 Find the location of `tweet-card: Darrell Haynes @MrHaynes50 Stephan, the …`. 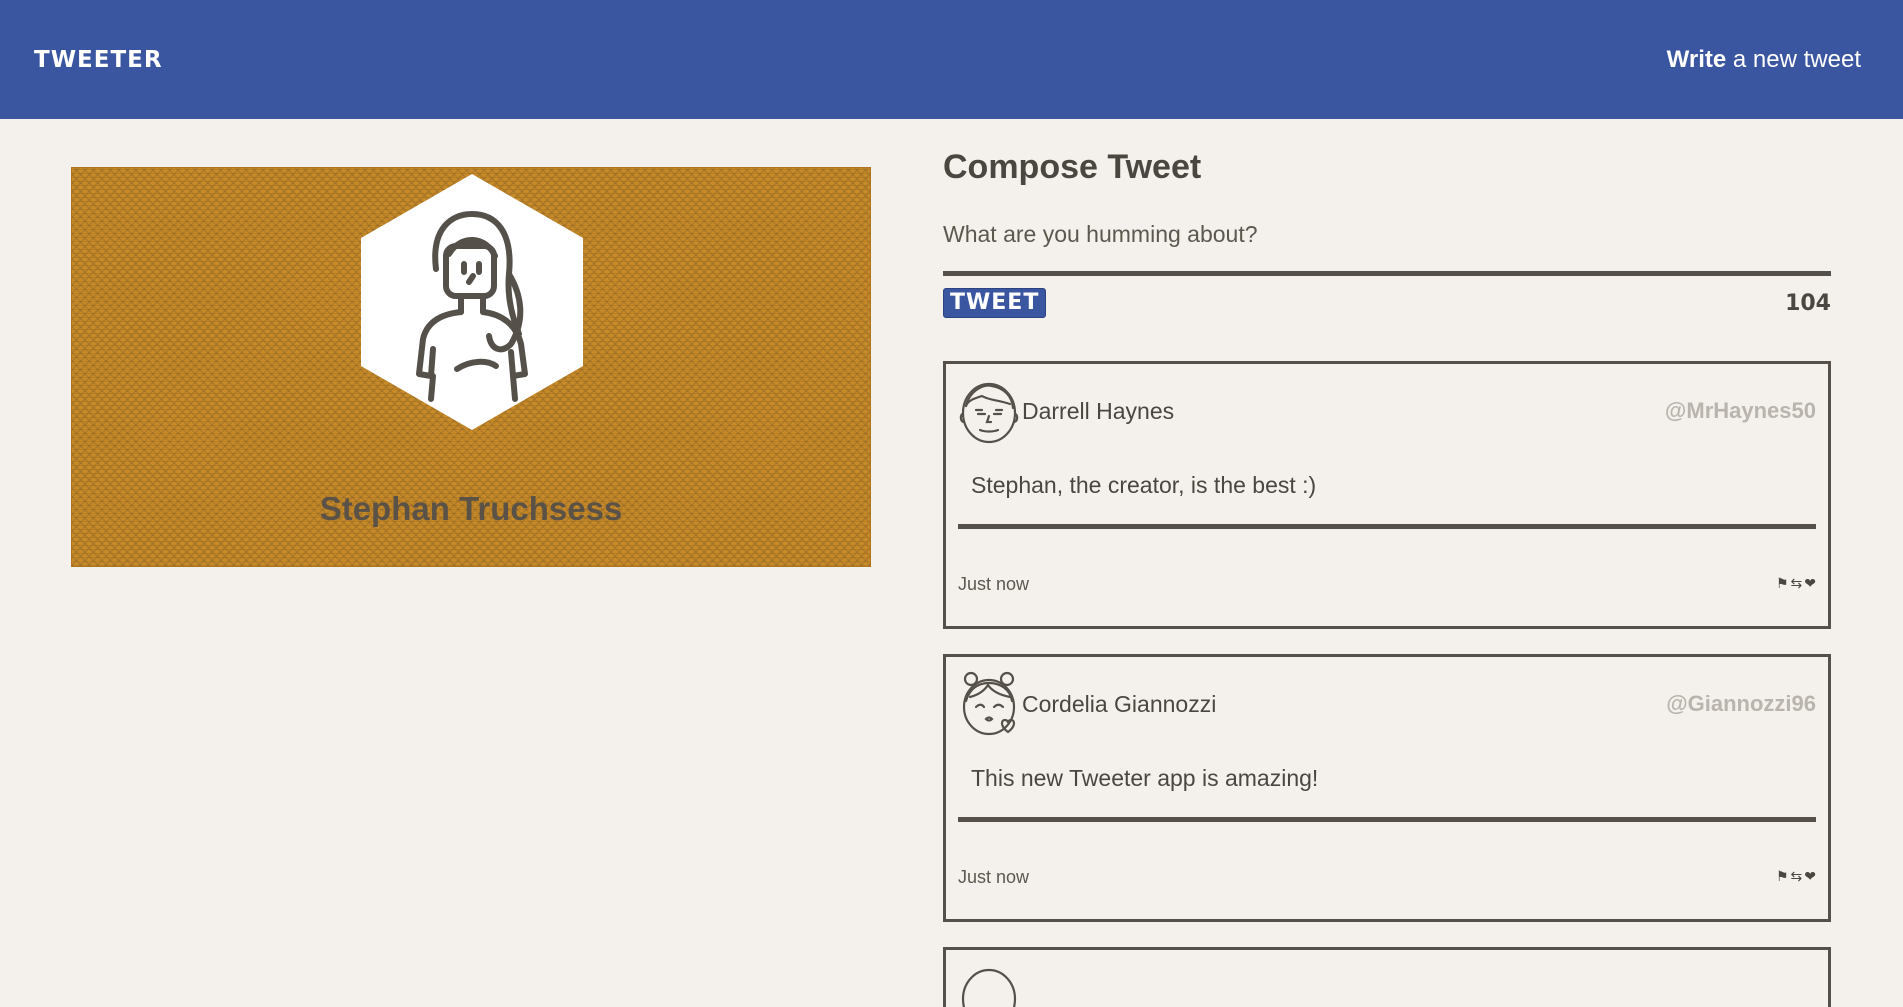

tweet-card: Darrell Haynes @MrHaynes50 Stephan, the … is located at coordinates (1387, 495).